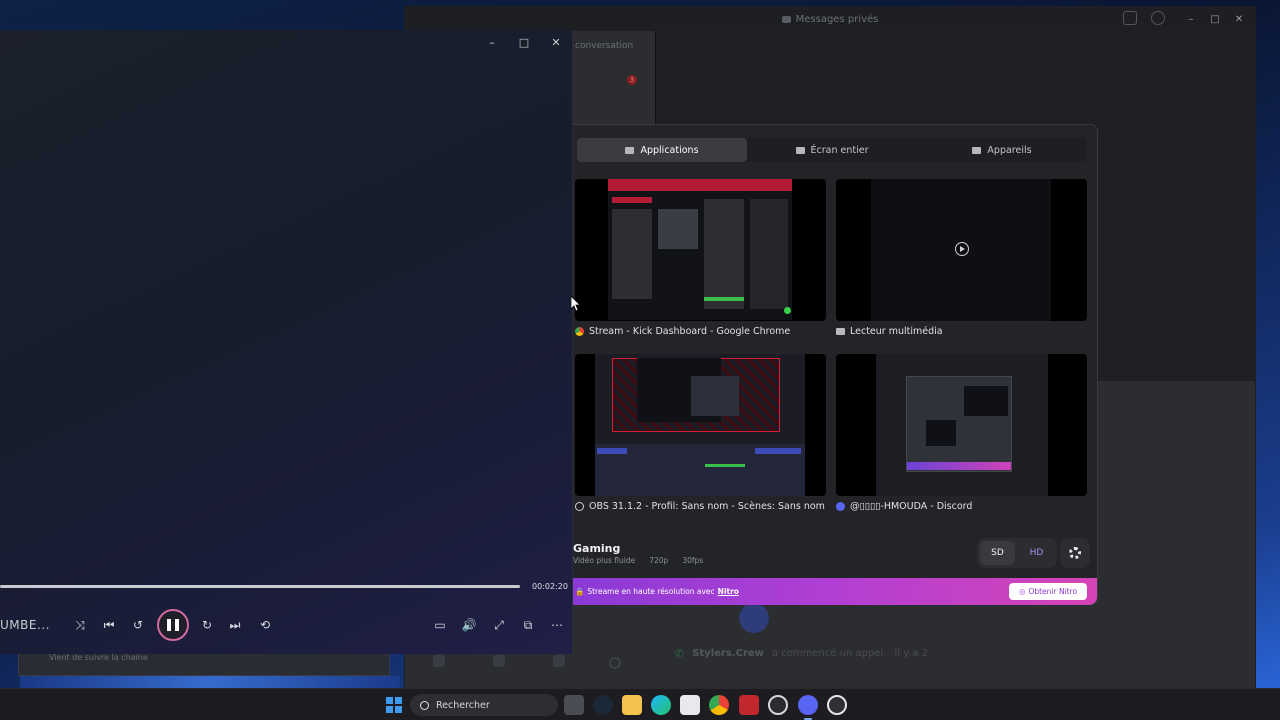 This screenshot has width=1280, height=720. I want to click on window-label-discord: @▯▯▯▯-HMOUDA - Discord, so click(904, 506).